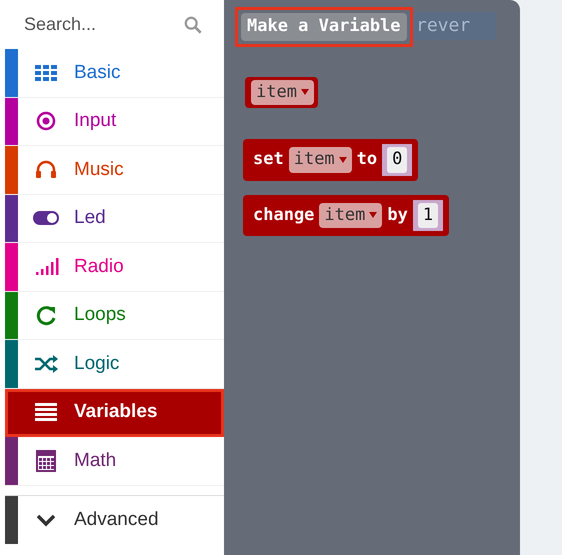  I want to click on variable-block: item, so click(281, 92).